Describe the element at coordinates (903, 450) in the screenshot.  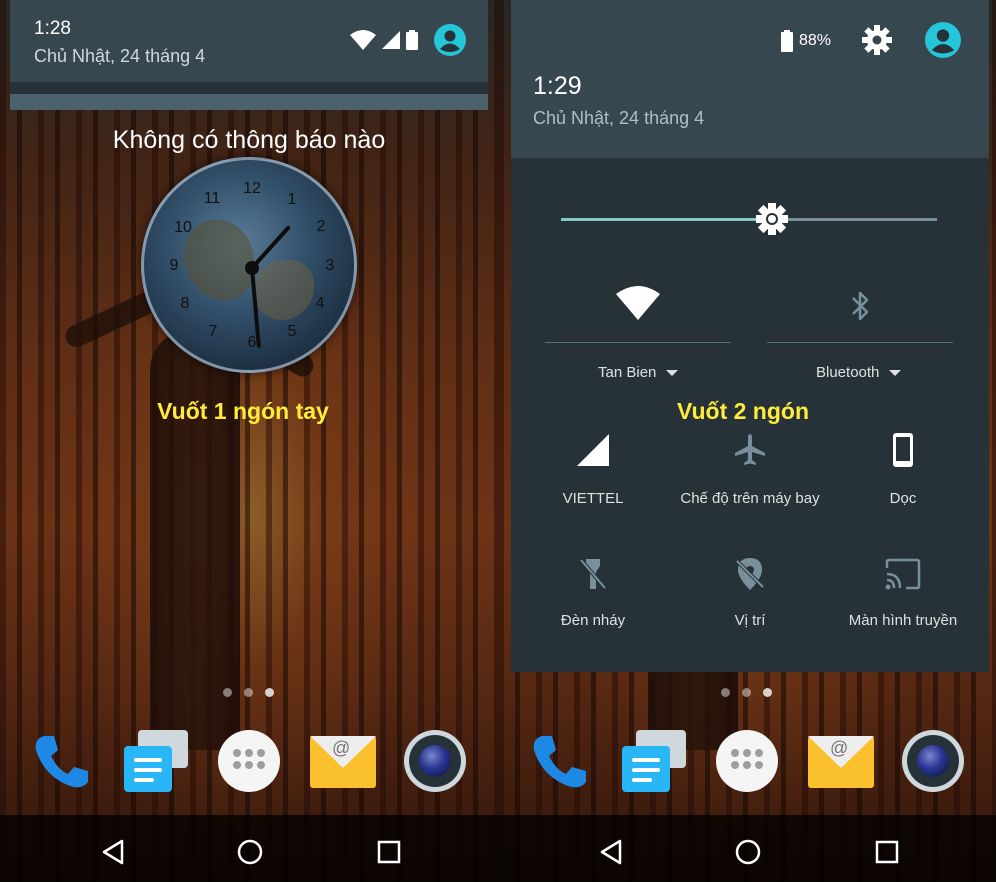
I see `portrait-icon` at that location.